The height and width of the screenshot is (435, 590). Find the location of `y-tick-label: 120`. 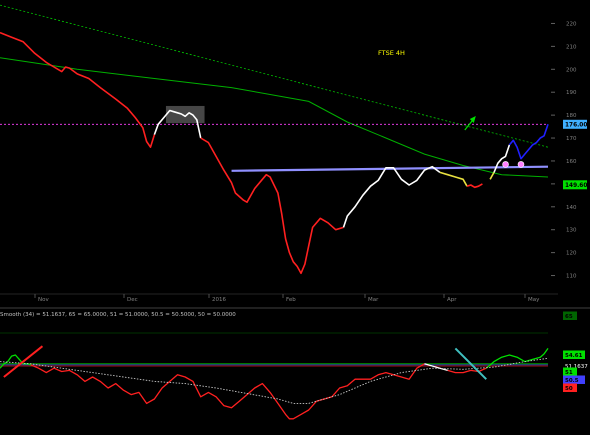

y-tick-label: 120 is located at coordinates (571, 254).